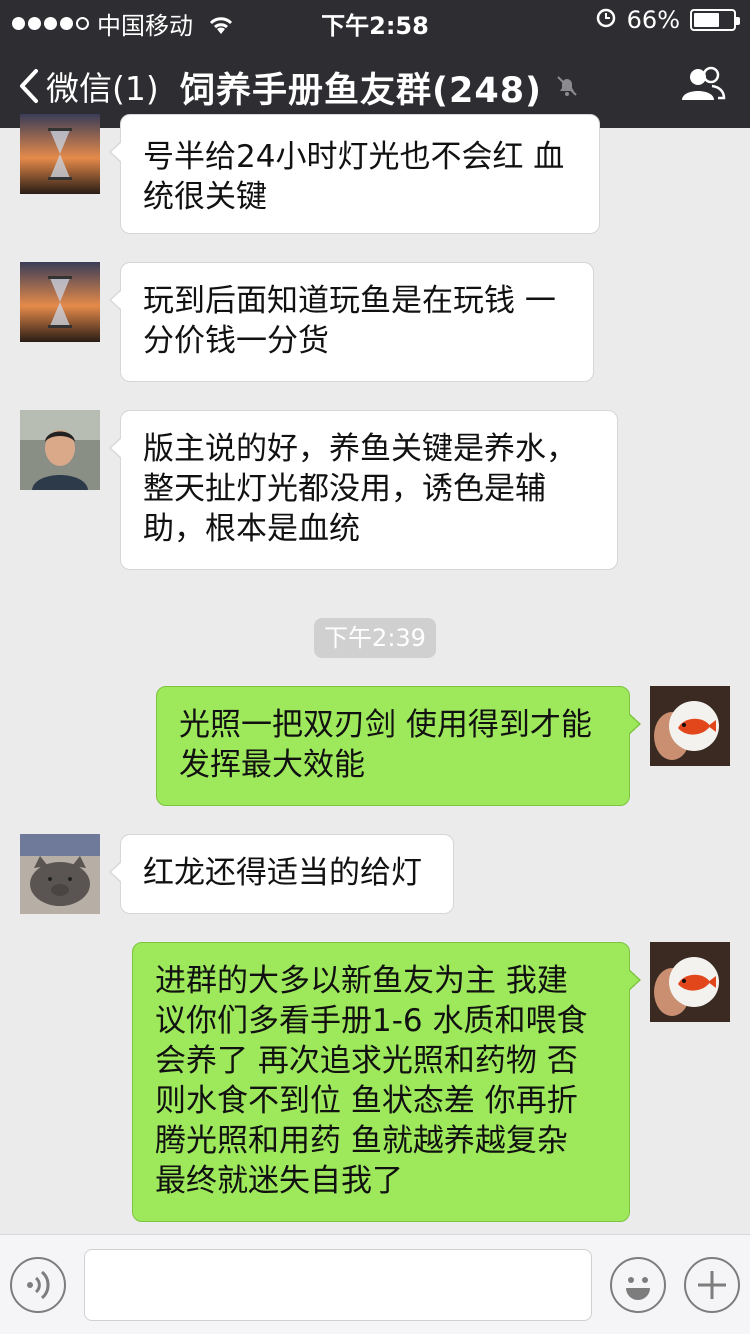 This screenshot has width=750, height=1334. What do you see at coordinates (60, 874) in the screenshot?
I see `avatar-clay-pig` at bounding box center [60, 874].